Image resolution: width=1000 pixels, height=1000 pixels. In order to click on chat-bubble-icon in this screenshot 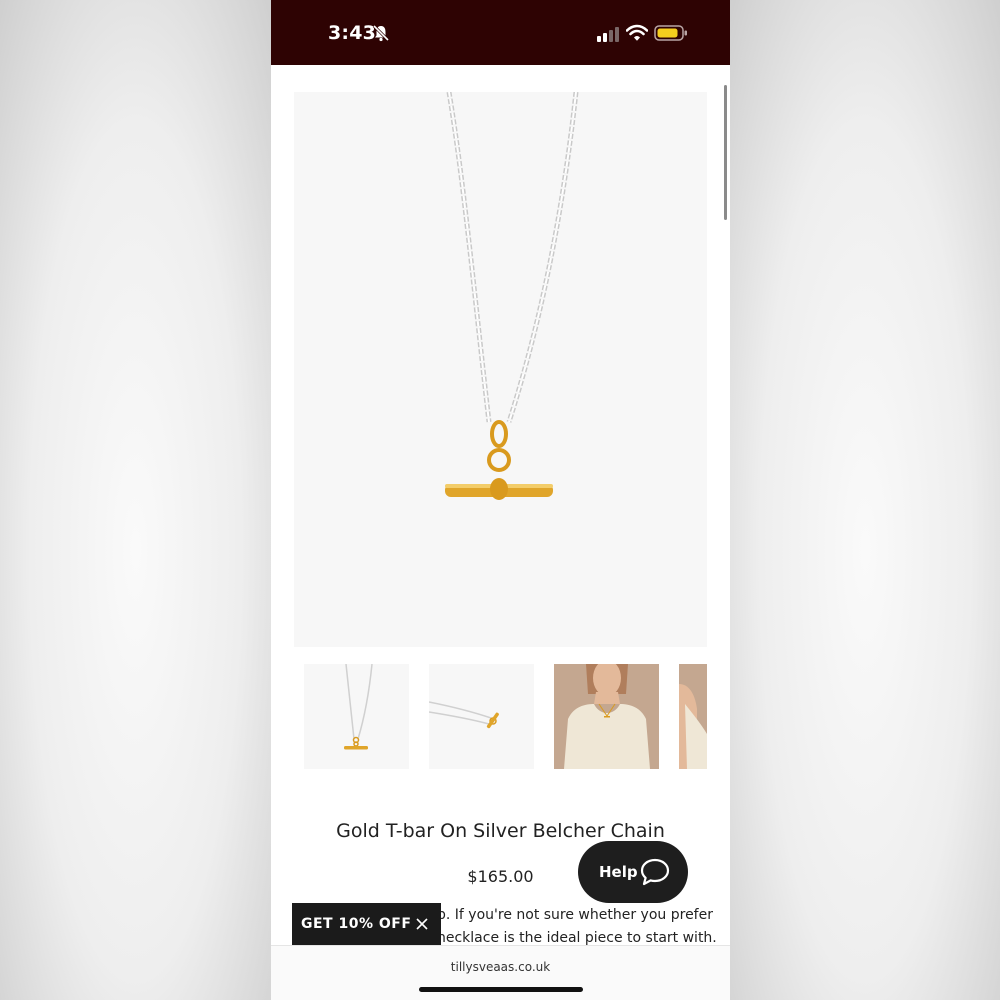, I will do `click(655, 872)`.